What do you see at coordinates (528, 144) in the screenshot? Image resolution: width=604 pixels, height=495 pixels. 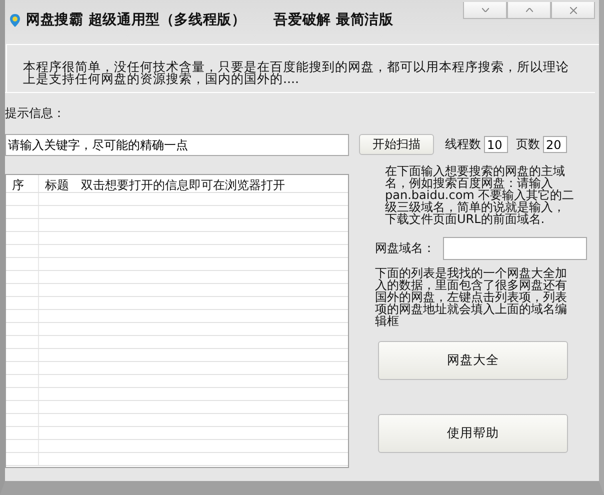 I see `field-label: 页数` at bounding box center [528, 144].